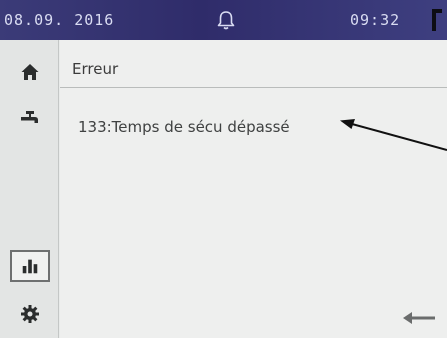  What do you see at coordinates (419, 318) in the screenshot?
I see `back-arrow-icon` at bounding box center [419, 318].